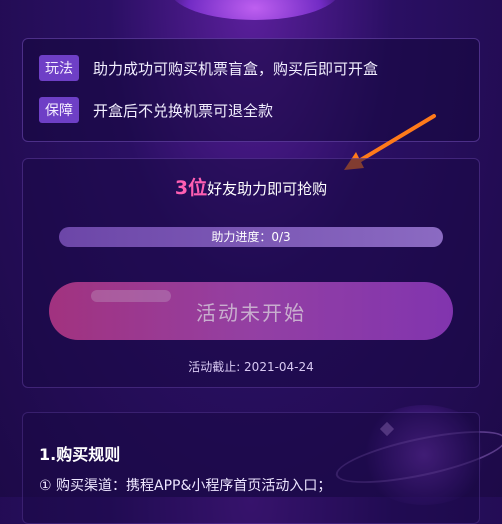 The image size is (502, 524). What do you see at coordinates (59, 68) in the screenshot?
I see `gameplay-tag: 玩法` at bounding box center [59, 68].